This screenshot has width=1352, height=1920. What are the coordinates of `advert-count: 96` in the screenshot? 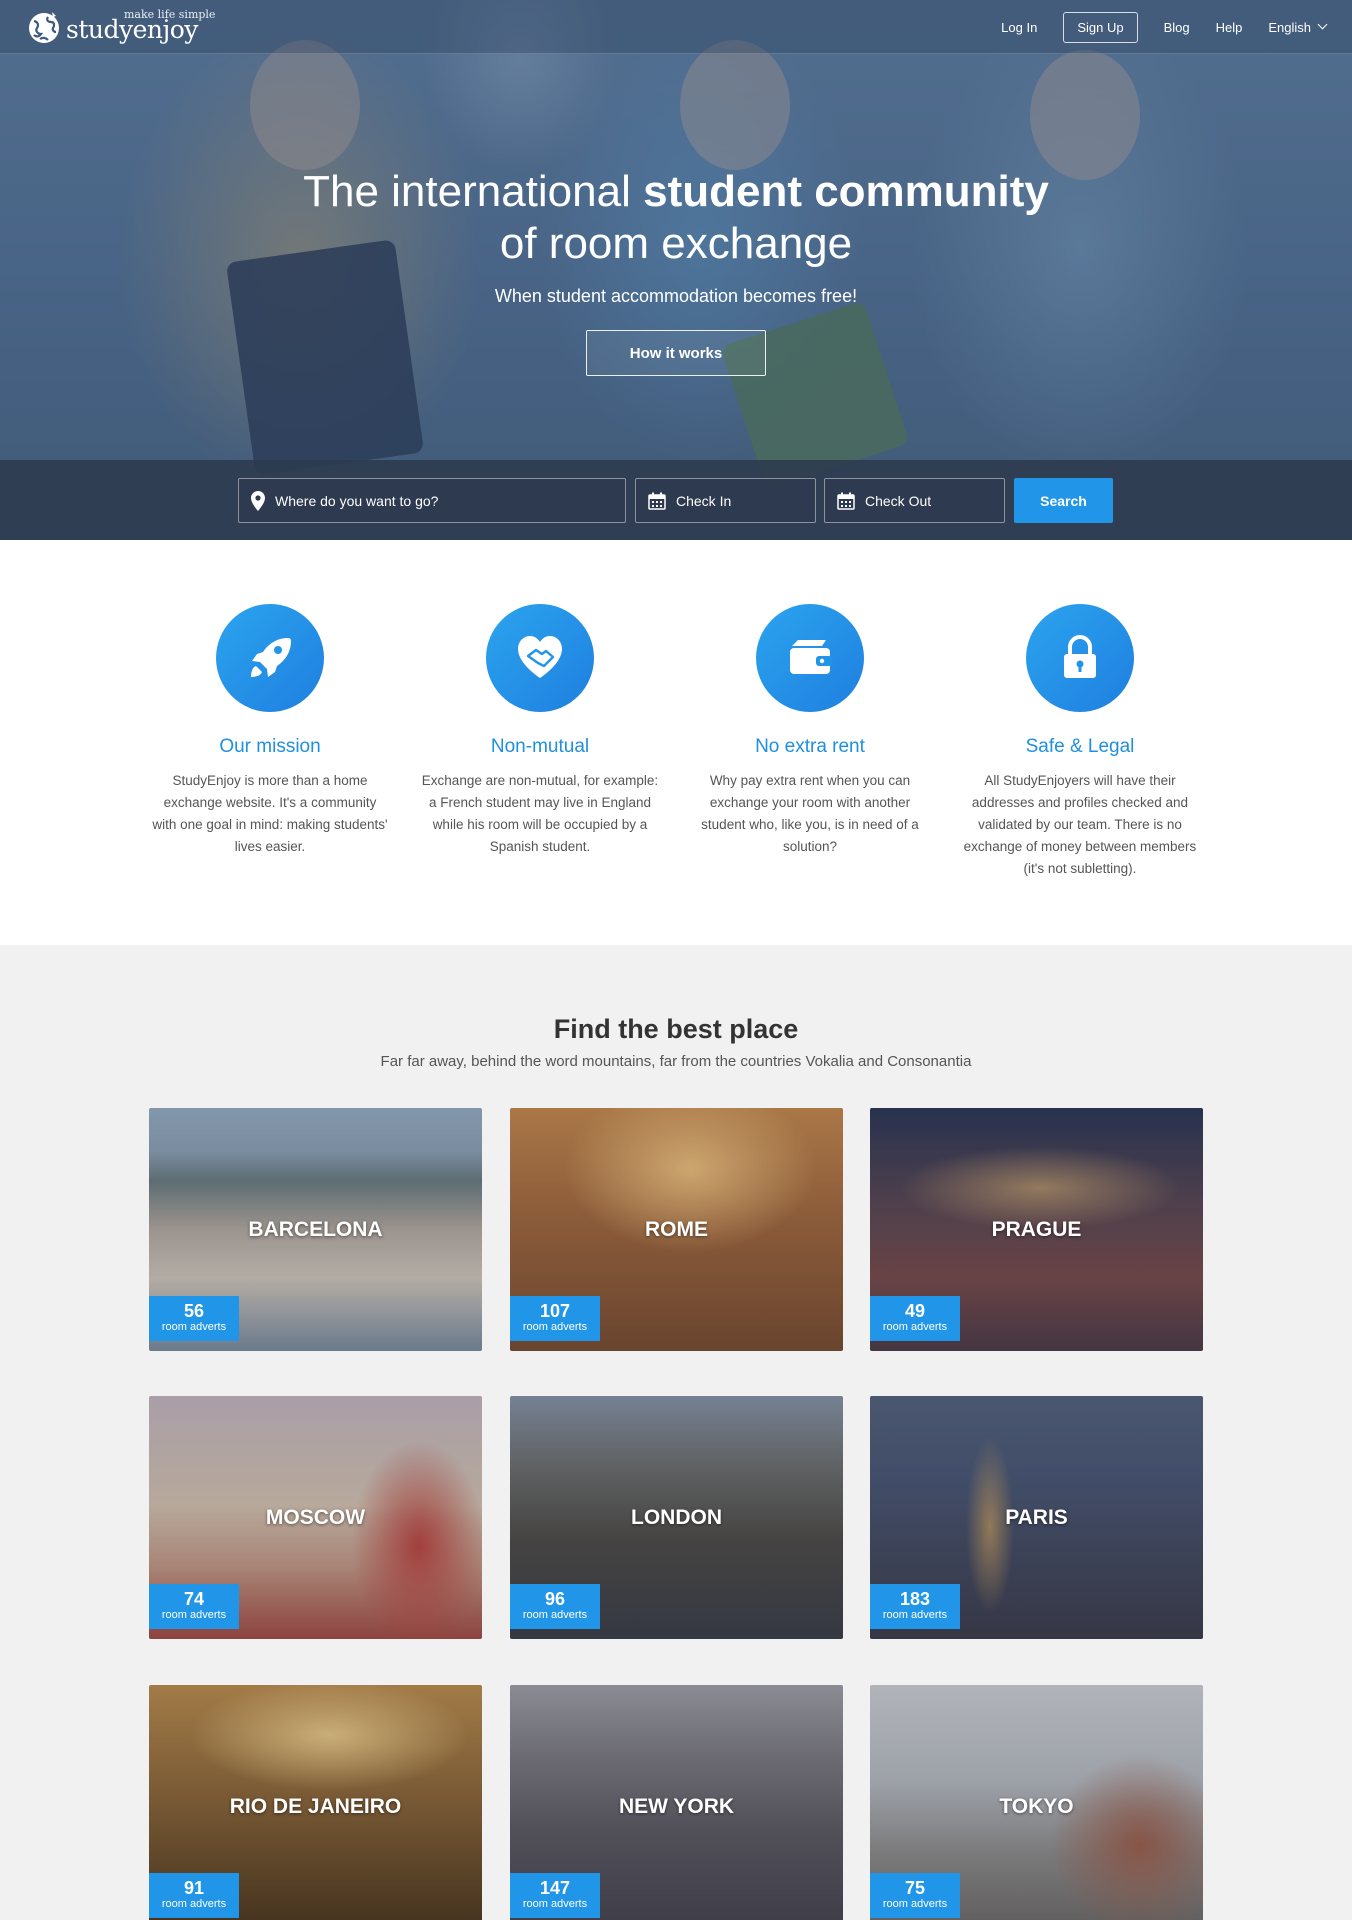 It's located at (555, 1599).